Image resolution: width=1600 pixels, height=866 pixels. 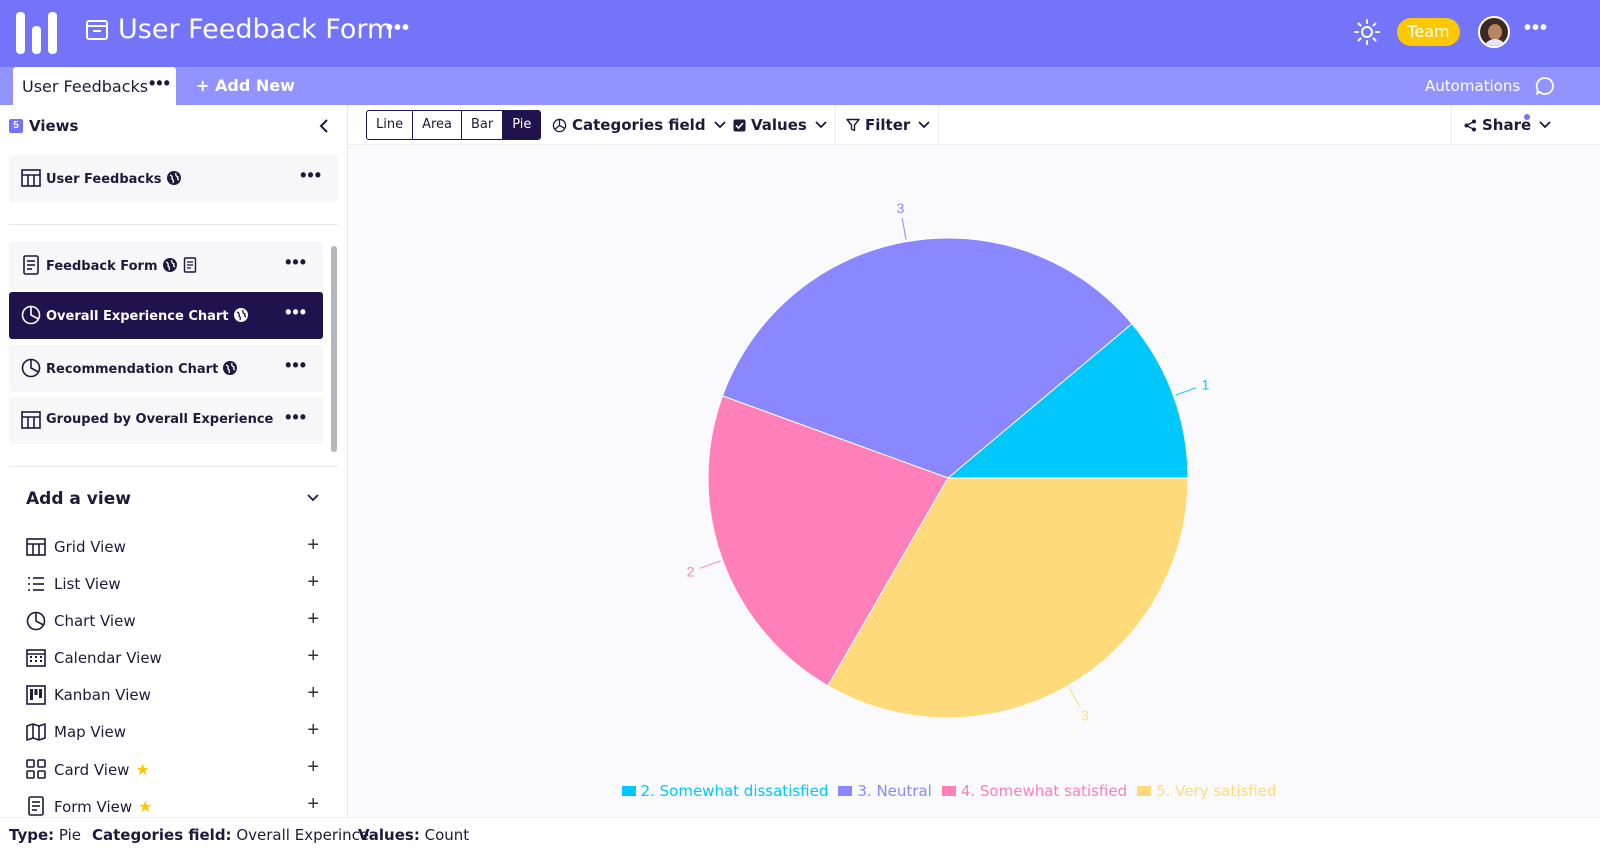 What do you see at coordinates (724, 791) in the screenshot?
I see `legend-item: 2. Somewhat dissatisfied` at bounding box center [724, 791].